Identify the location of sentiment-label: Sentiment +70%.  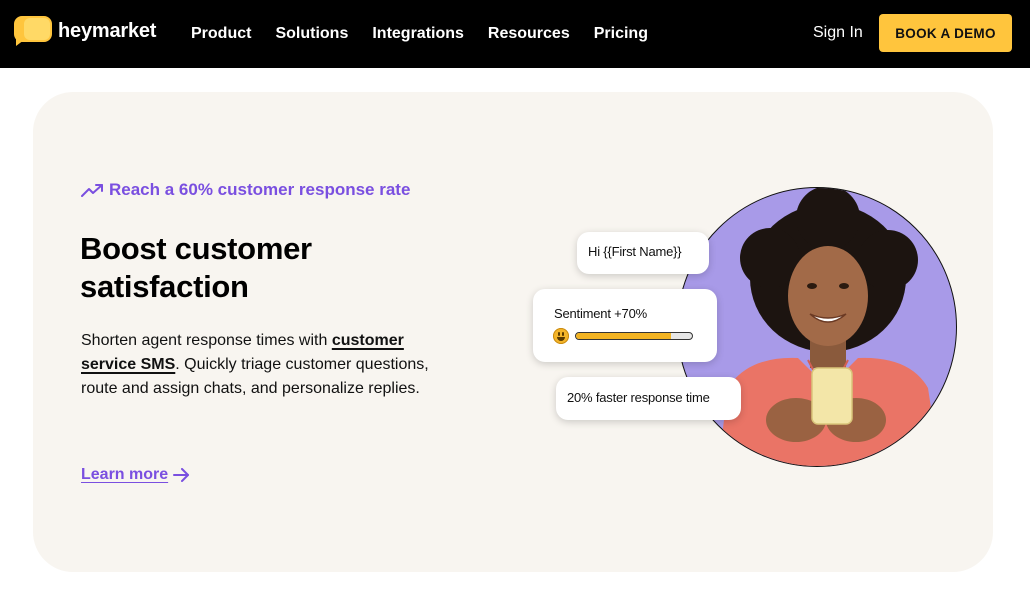
(600, 313).